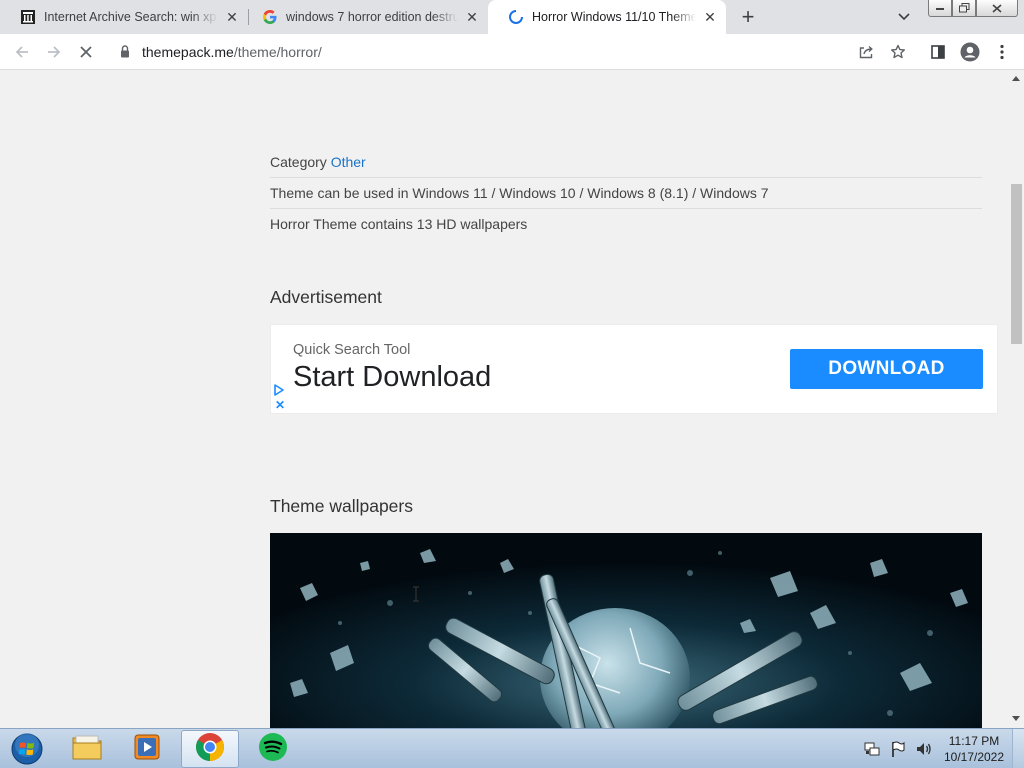 Image resolution: width=1024 pixels, height=768 pixels. What do you see at coordinates (872, 749) in the screenshot?
I see `network-icon` at bounding box center [872, 749].